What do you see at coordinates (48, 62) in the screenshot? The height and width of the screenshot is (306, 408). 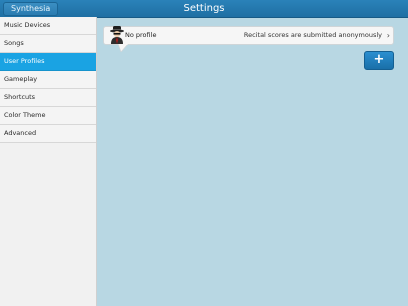 I see `sidebar-item-user-profiles: User Profiles` at bounding box center [48, 62].